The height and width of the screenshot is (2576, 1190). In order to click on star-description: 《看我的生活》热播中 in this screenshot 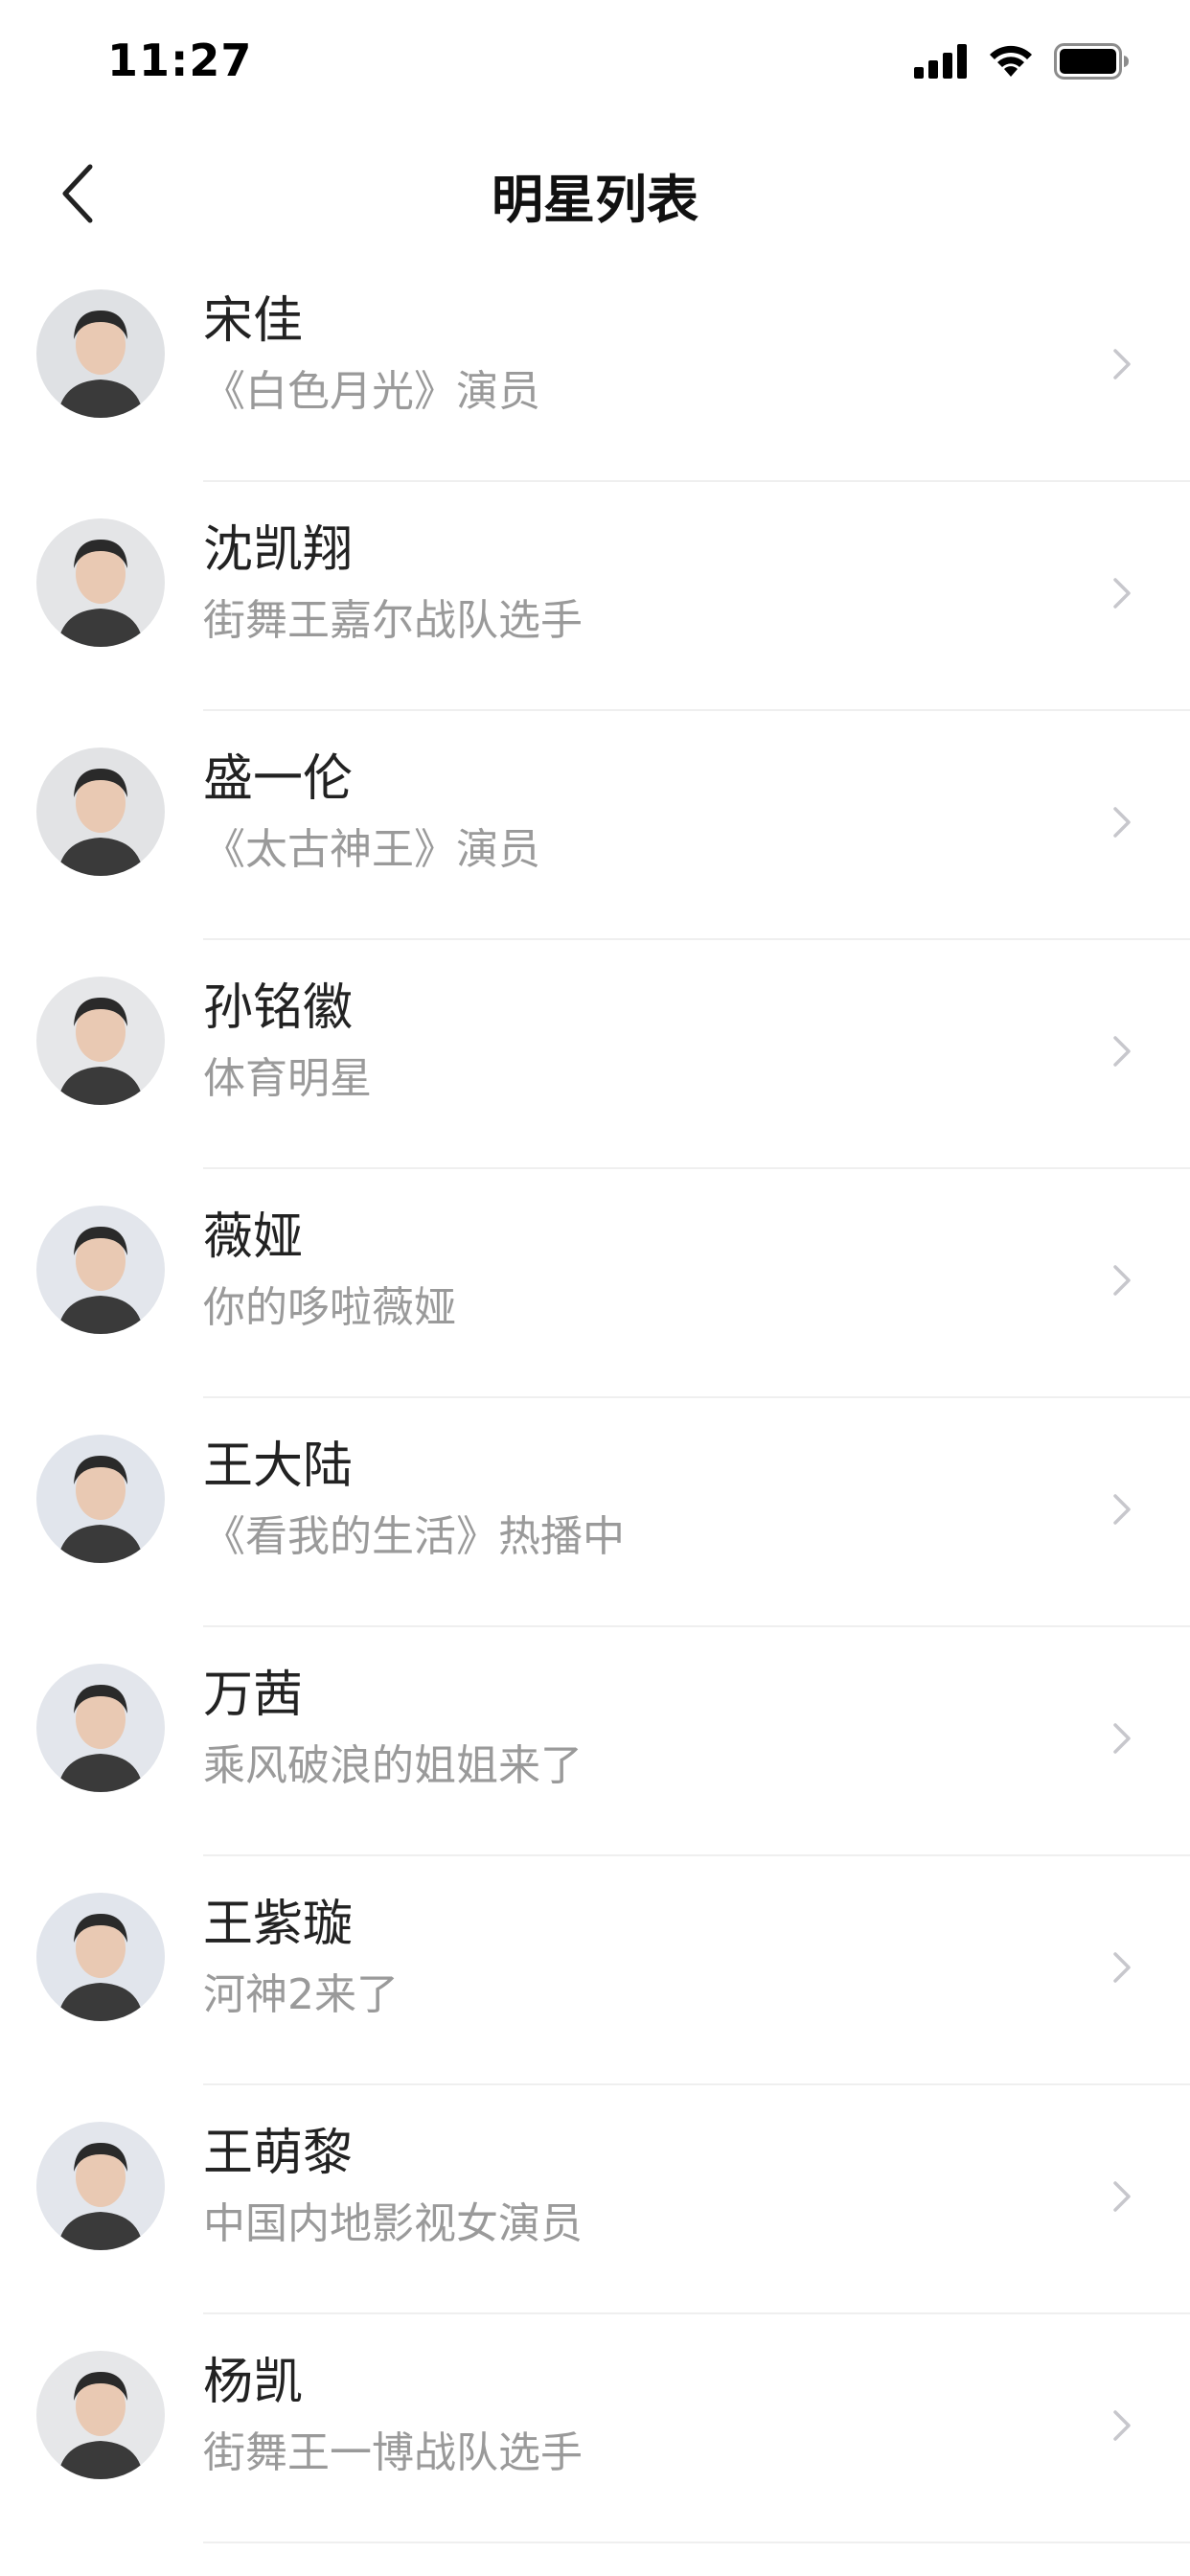, I will do `click(414, 1536)`.